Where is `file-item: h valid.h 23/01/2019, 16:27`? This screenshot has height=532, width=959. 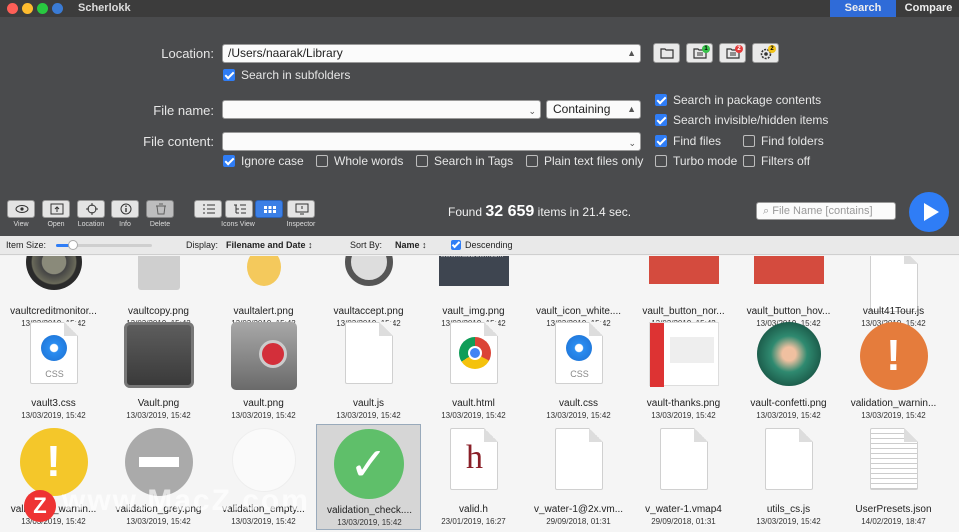
file-item: h valid.h 23/01/2019, 16:27 is located at coordinates (473, 477).